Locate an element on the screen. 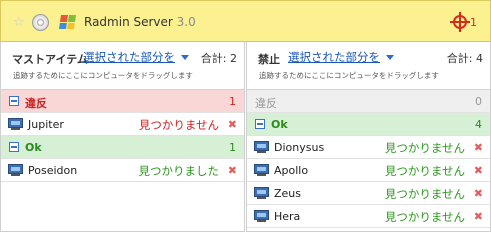  group-header-fail: 違反 0 is located at coordinates (368, 101).